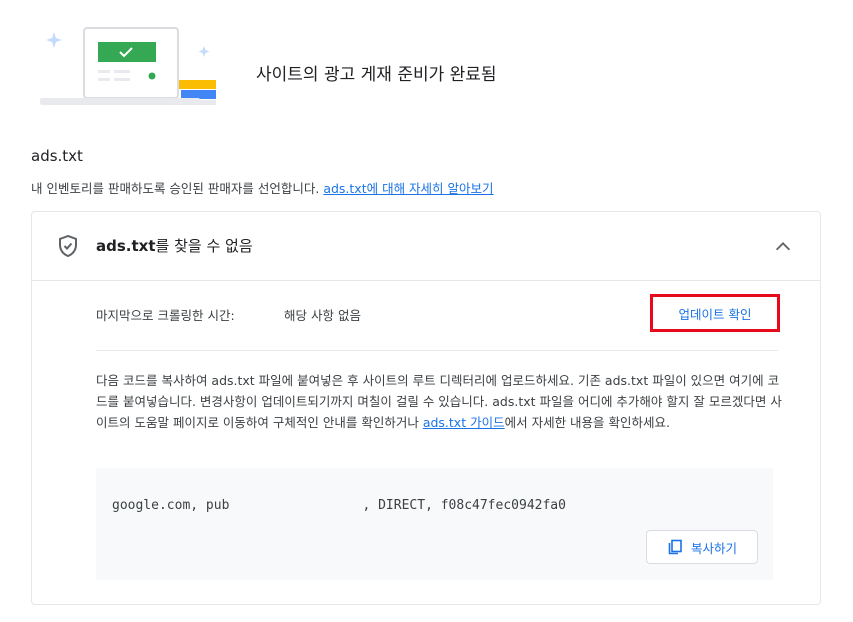 The height and width of the screenshot is (622, 853). Describe the element at coordinates (426, 246) in the screenshot. I see `card-header: ads.txt를 찾을 수 없음` at that location.